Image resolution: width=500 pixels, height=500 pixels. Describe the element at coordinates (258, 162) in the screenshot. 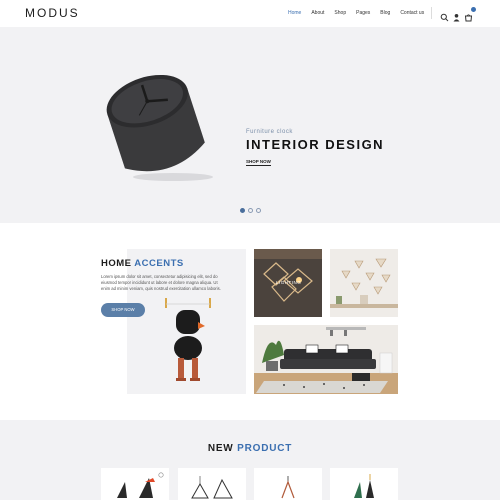

I see `hero-shop-now-link: SHOP NOW` at that location.